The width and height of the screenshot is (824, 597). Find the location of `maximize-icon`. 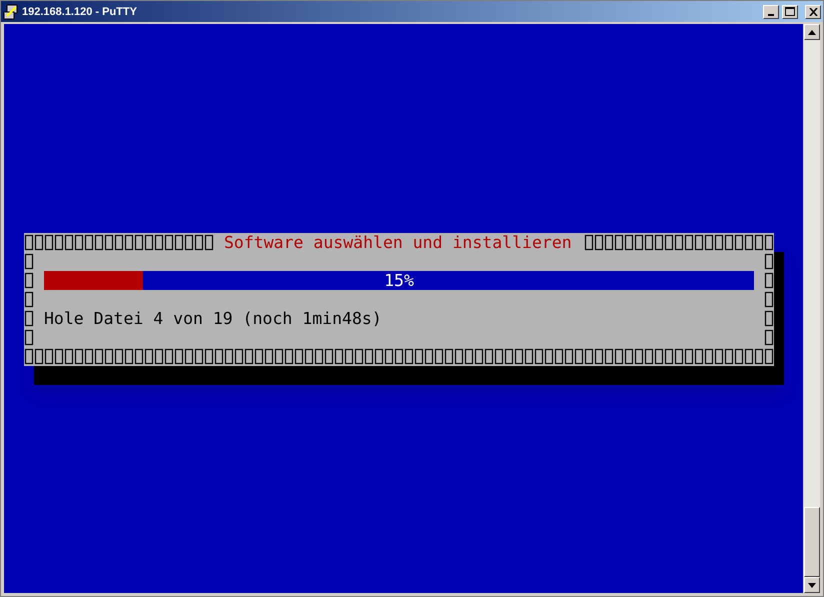

maximize-icon is located at coordinates (790, 11).